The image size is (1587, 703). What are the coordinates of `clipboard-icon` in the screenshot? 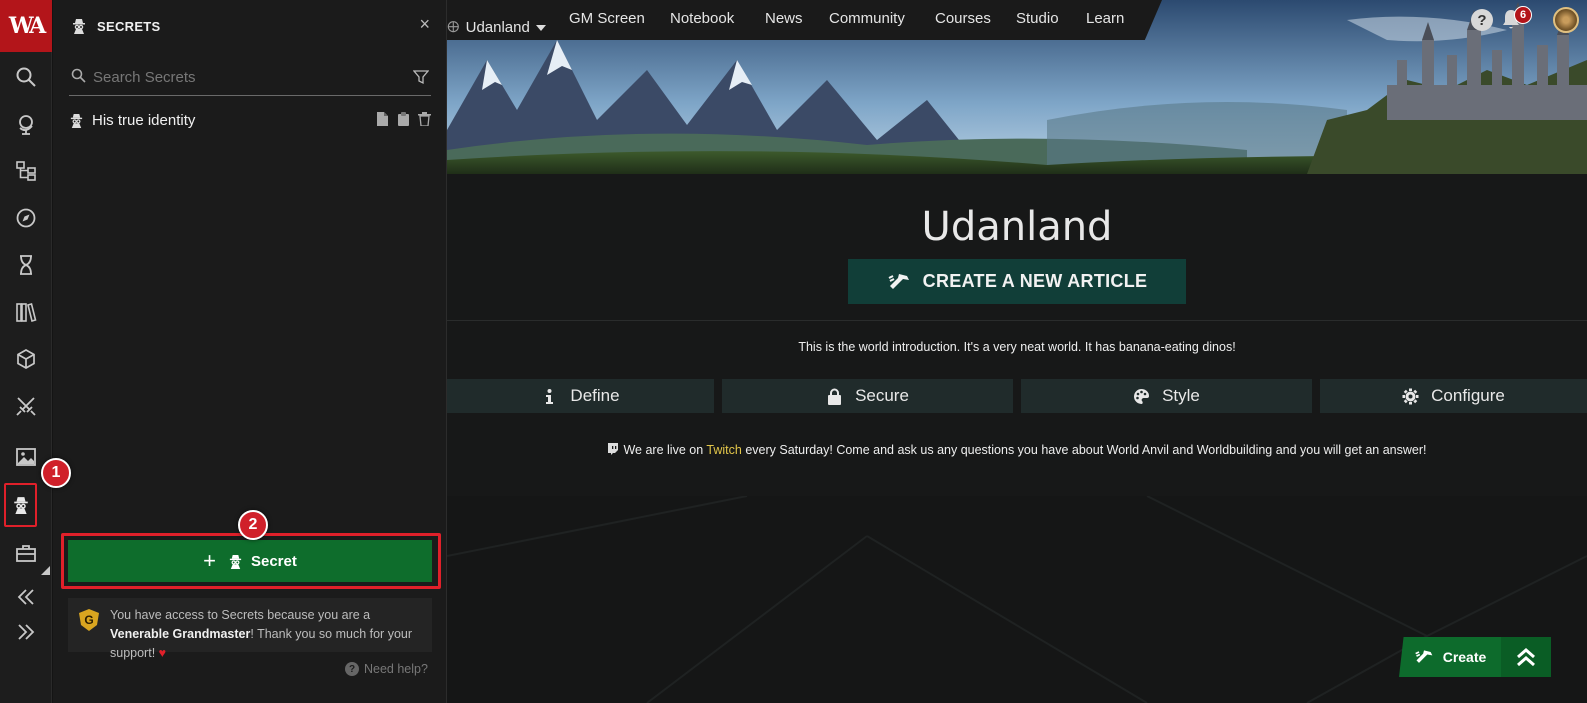 It's located at (403, 119).